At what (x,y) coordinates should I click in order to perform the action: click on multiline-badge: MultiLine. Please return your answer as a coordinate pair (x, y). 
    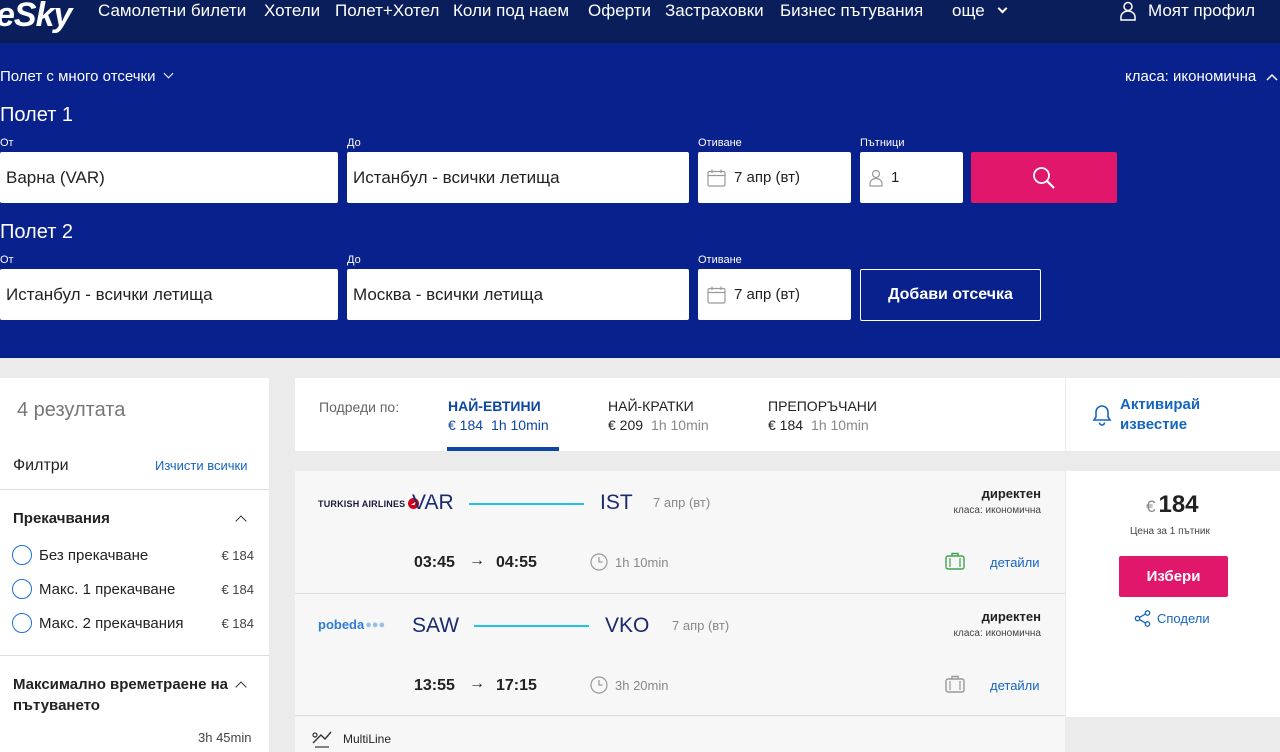
    Looking at the image, I should click on (351, 739).